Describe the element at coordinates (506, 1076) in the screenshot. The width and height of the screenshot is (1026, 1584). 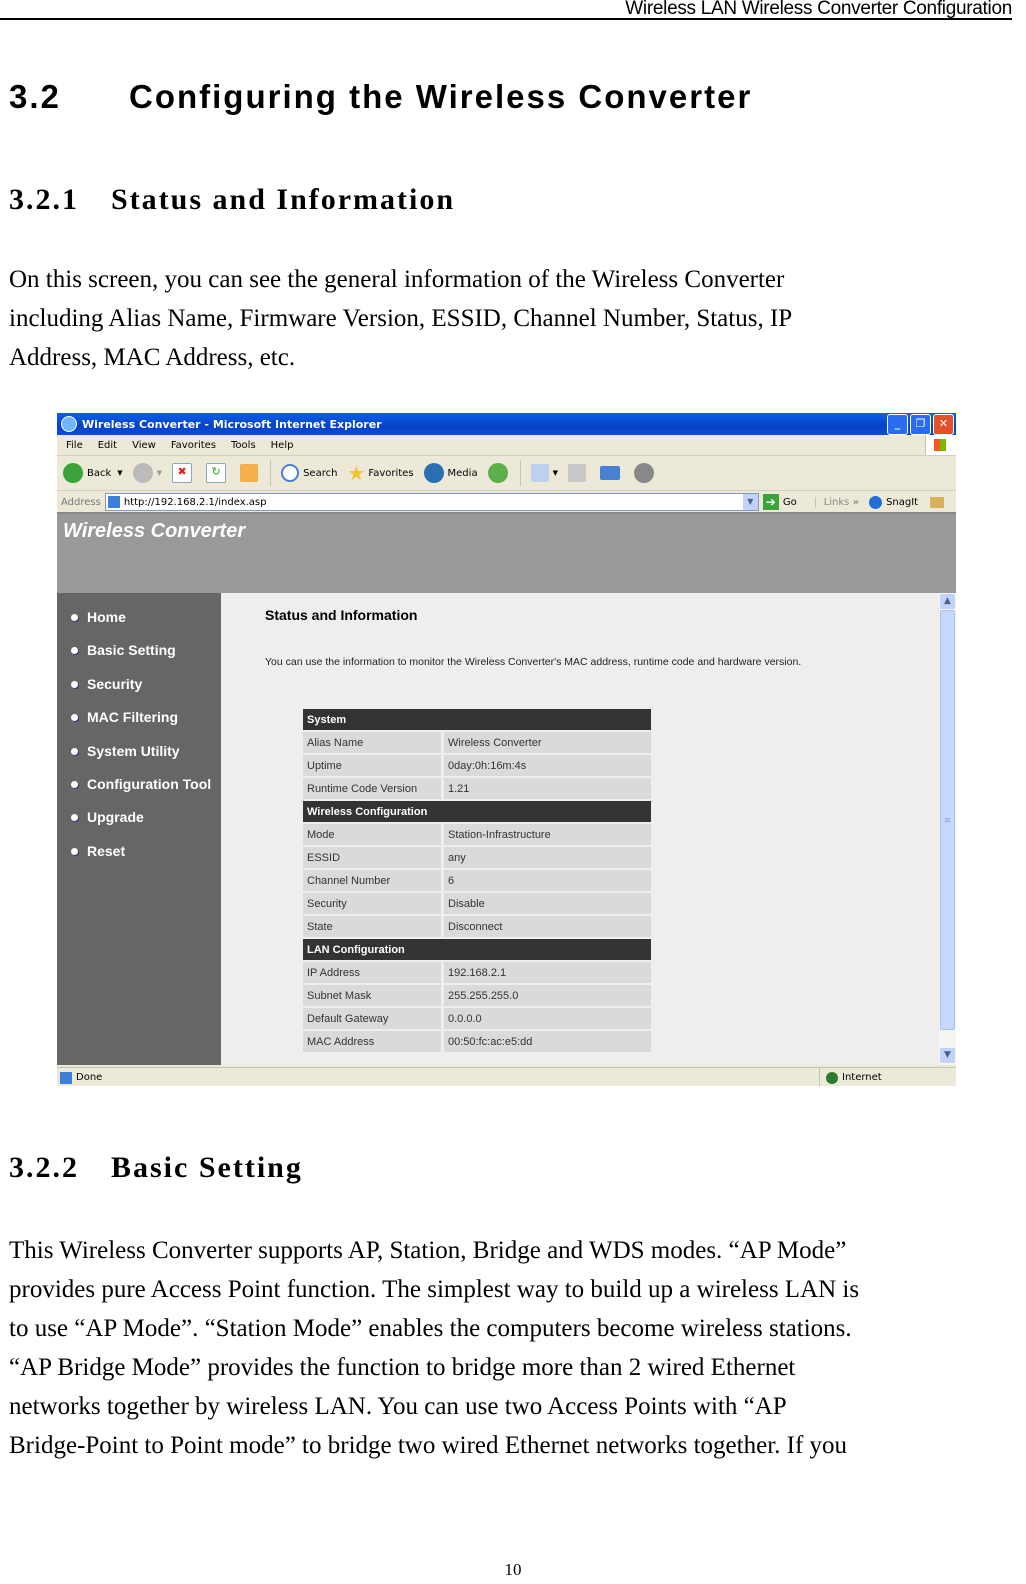
I see `status-bar: Done Internet` at that location.